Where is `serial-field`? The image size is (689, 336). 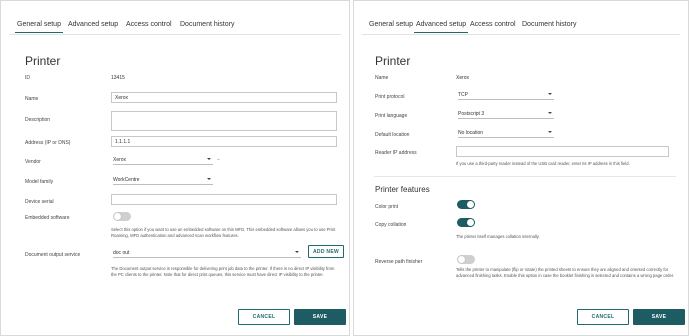
serial-field is located at coordinates (224, 199).